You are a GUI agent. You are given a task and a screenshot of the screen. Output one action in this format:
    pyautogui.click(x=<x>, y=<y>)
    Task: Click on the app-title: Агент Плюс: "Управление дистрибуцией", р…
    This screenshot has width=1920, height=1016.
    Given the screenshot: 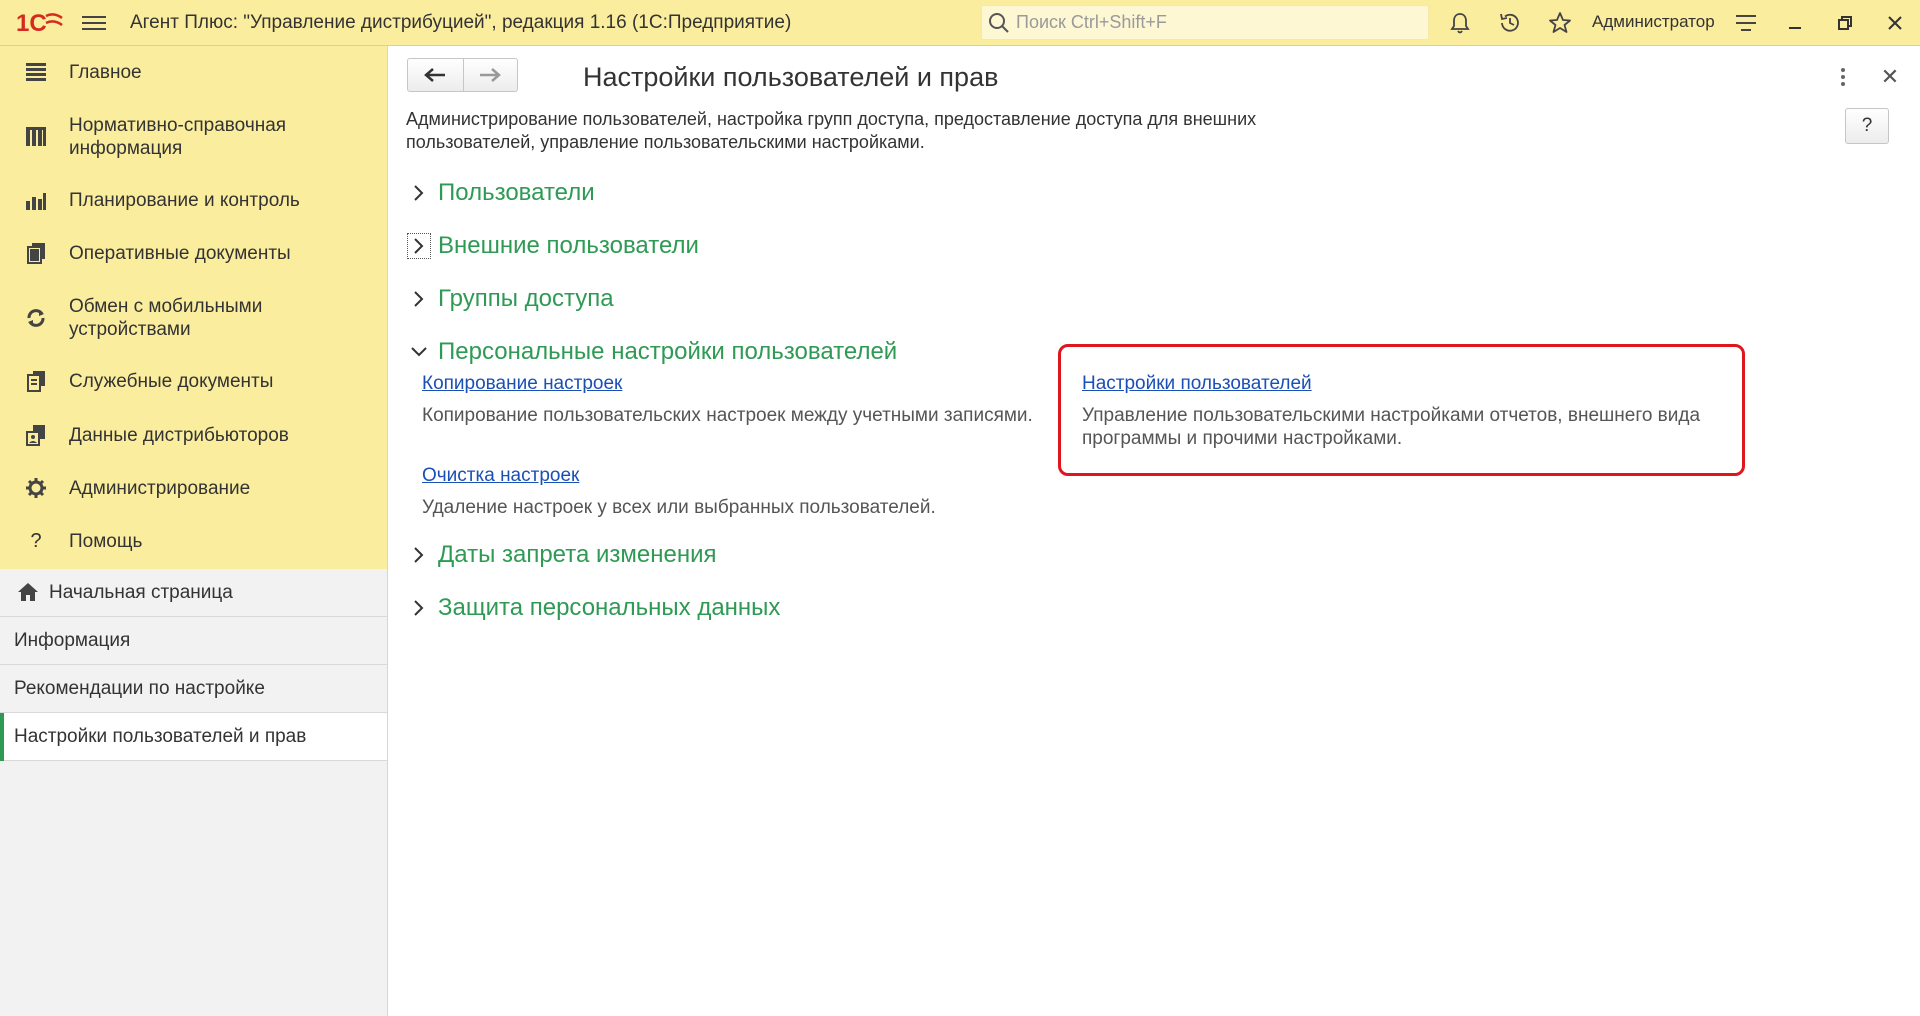 What is the action you would take?
    pyautogui.click(x=461, y=22)
    